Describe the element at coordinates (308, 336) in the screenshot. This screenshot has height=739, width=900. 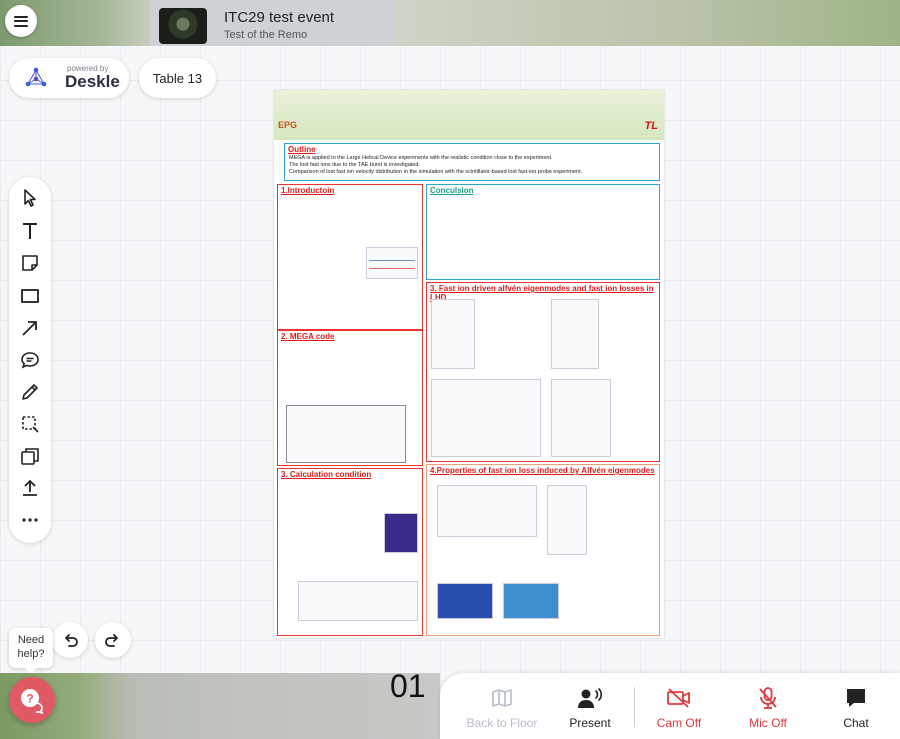
I see `mega-title: 2. MEGA code` at that location.